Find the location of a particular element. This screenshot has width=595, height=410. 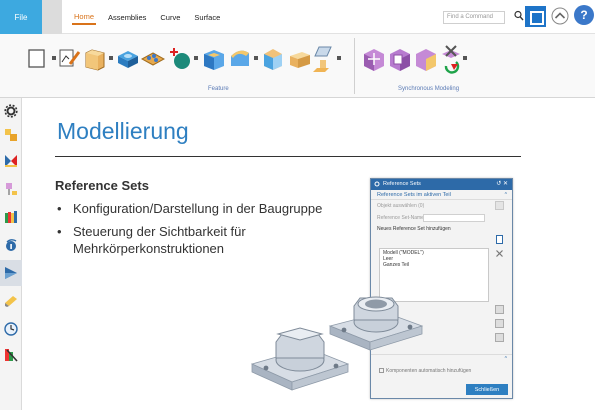

dialog-title: Reference Sets is located at coordinates (402, 184).